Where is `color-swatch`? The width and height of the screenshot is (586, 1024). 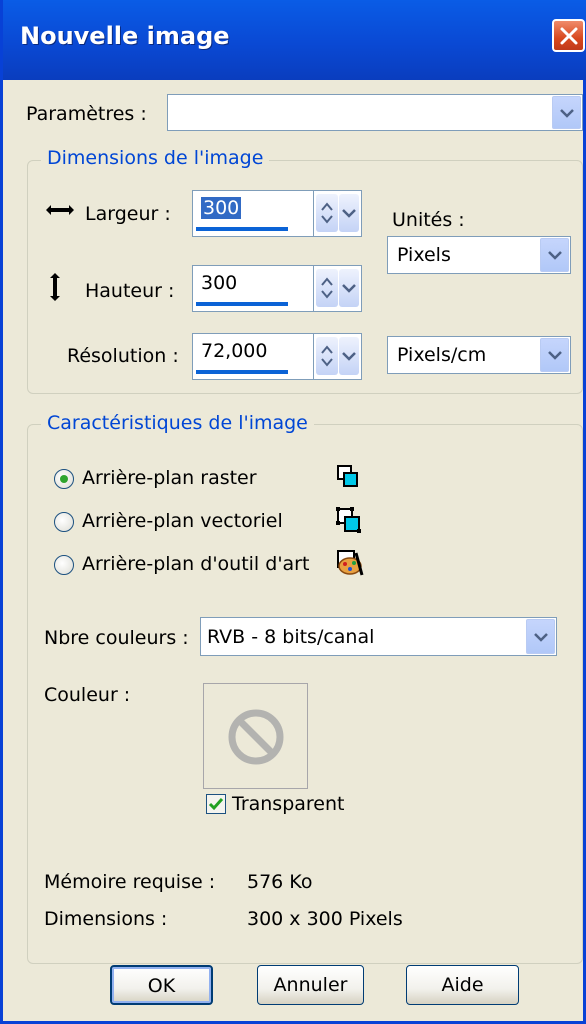
color-swatch is located at coordinates (255, 736).